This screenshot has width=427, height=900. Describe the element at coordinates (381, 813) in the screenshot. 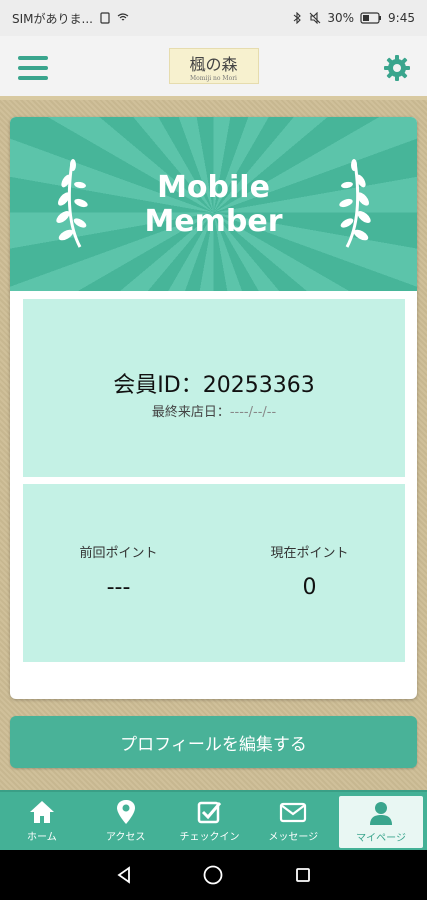

I see `user-icon` at that location.